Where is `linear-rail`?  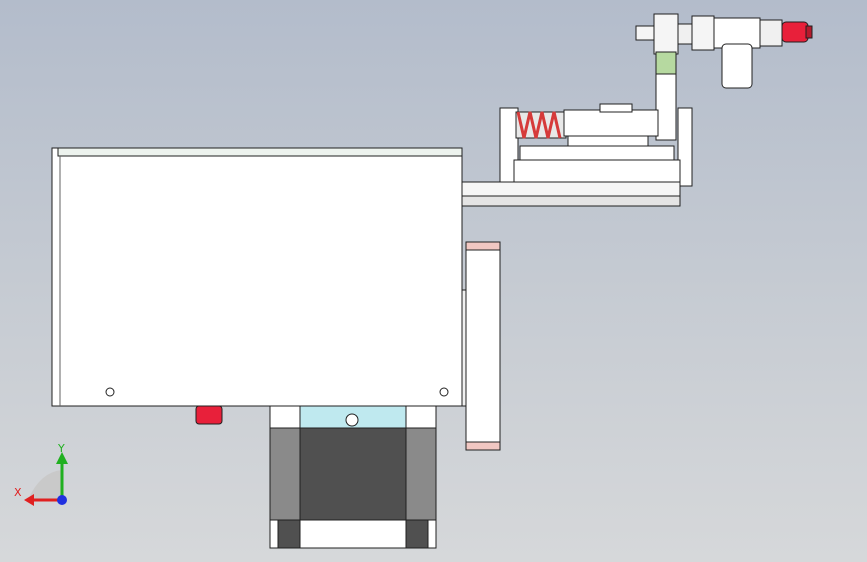 linear-rail is located at coordinates (570, 194).